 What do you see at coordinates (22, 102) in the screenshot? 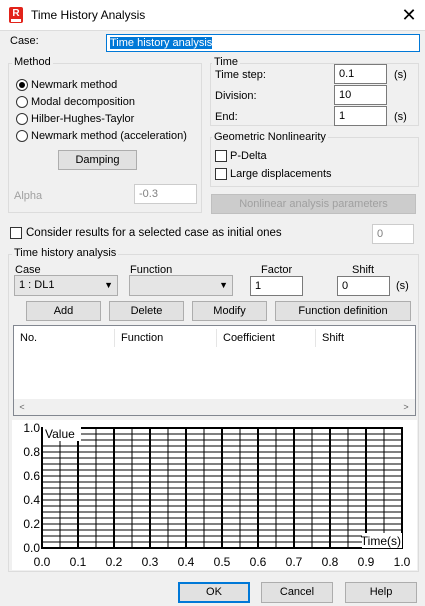
I see `radio-modal` at bounding box center [22, 102].